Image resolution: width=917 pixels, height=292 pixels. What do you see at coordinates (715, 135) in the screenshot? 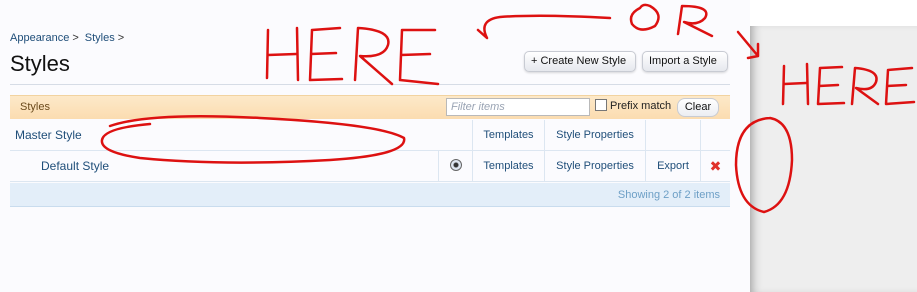
I see `empty-delete-cell` at bounding box center [715, 135].